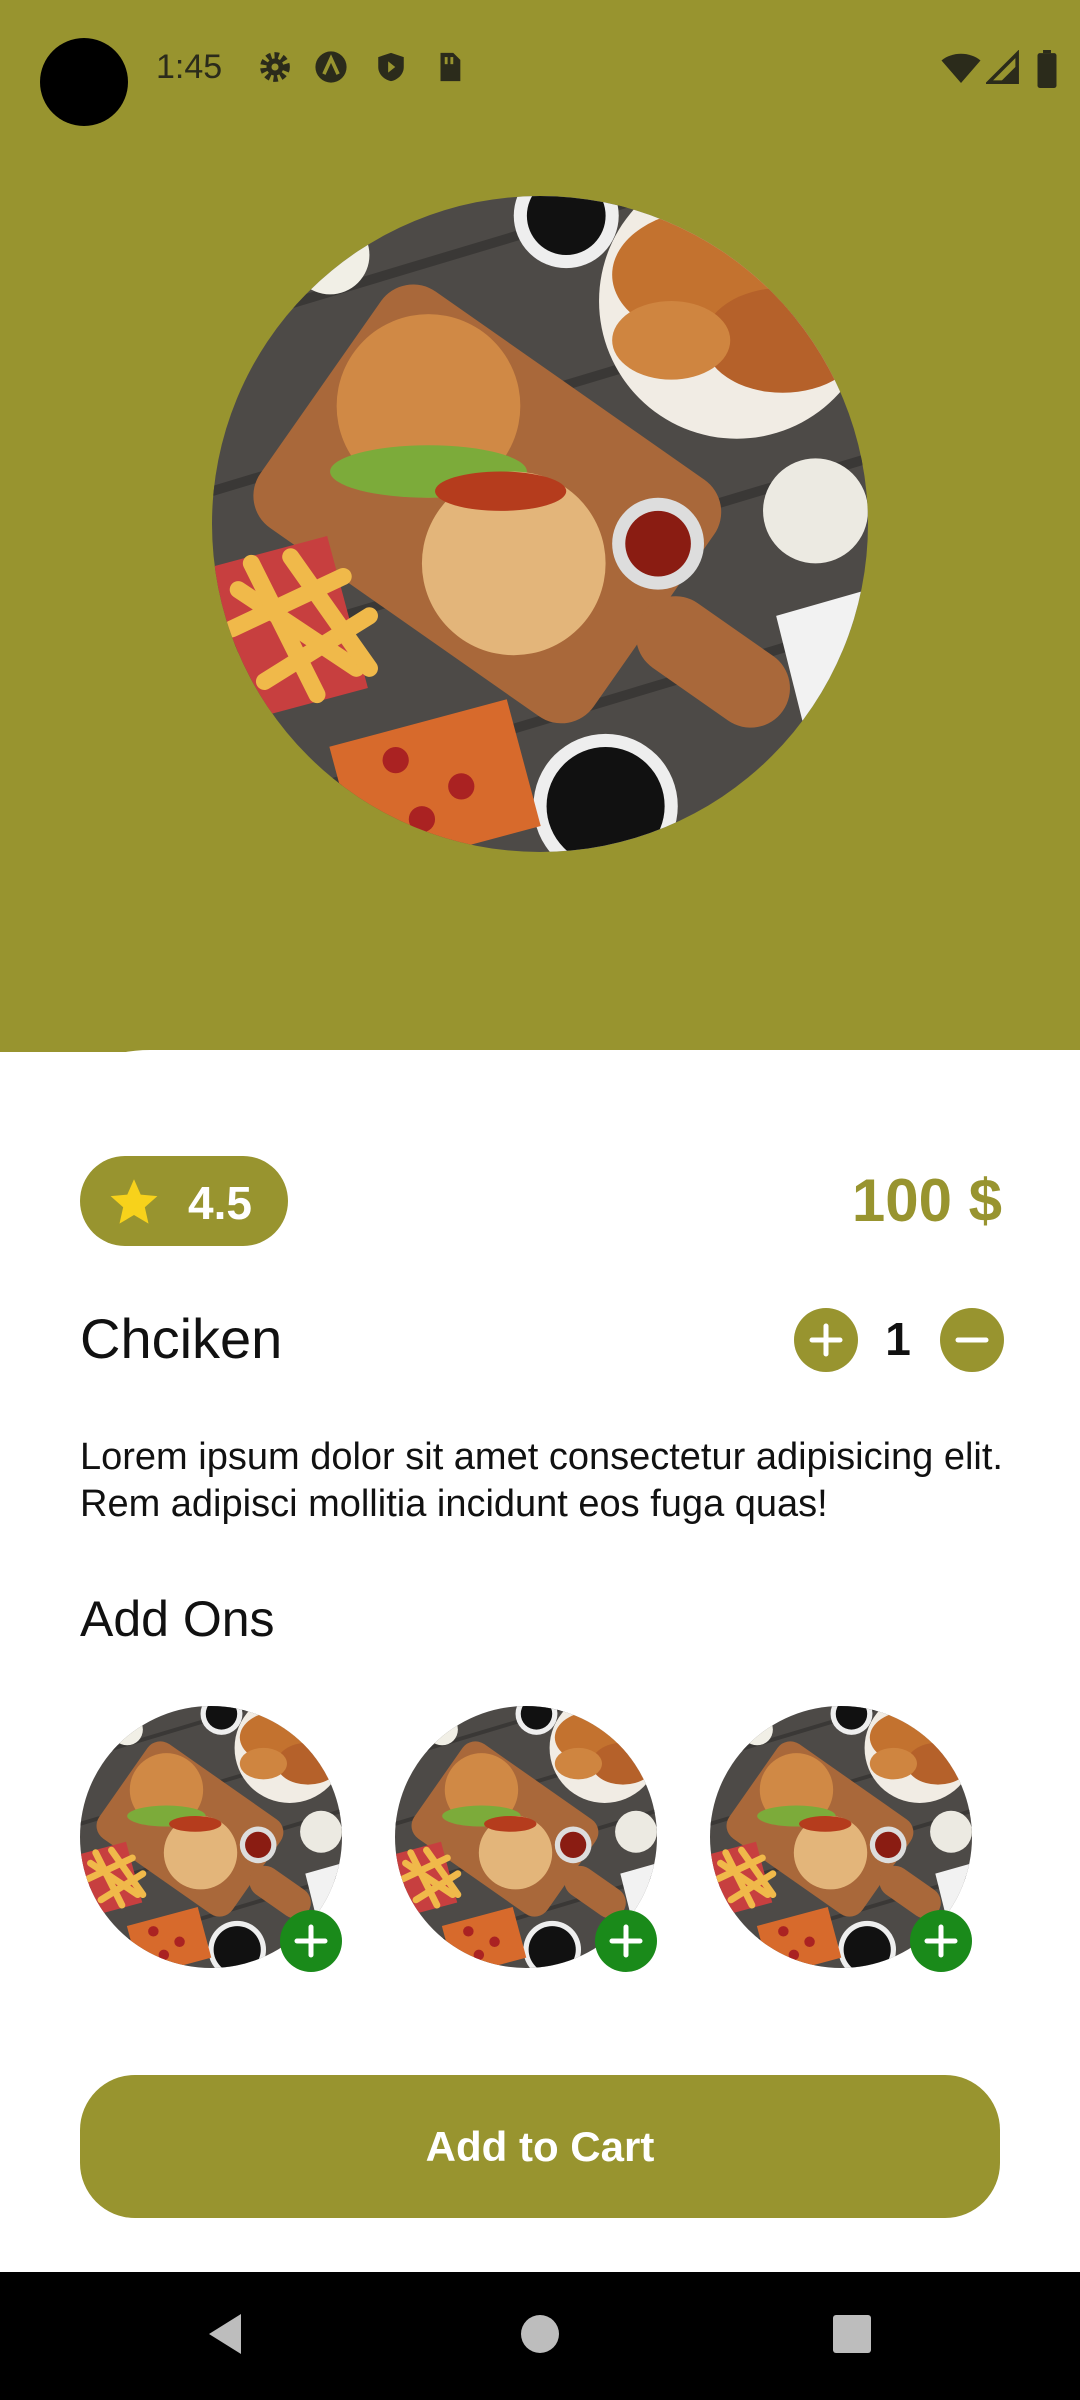 This screenshot has height=2400, width=1080. What do you see at coordinates (220, 1203) in the screenshot?
I see `rating-value: 4.5` at bounding box center [220, 1203].